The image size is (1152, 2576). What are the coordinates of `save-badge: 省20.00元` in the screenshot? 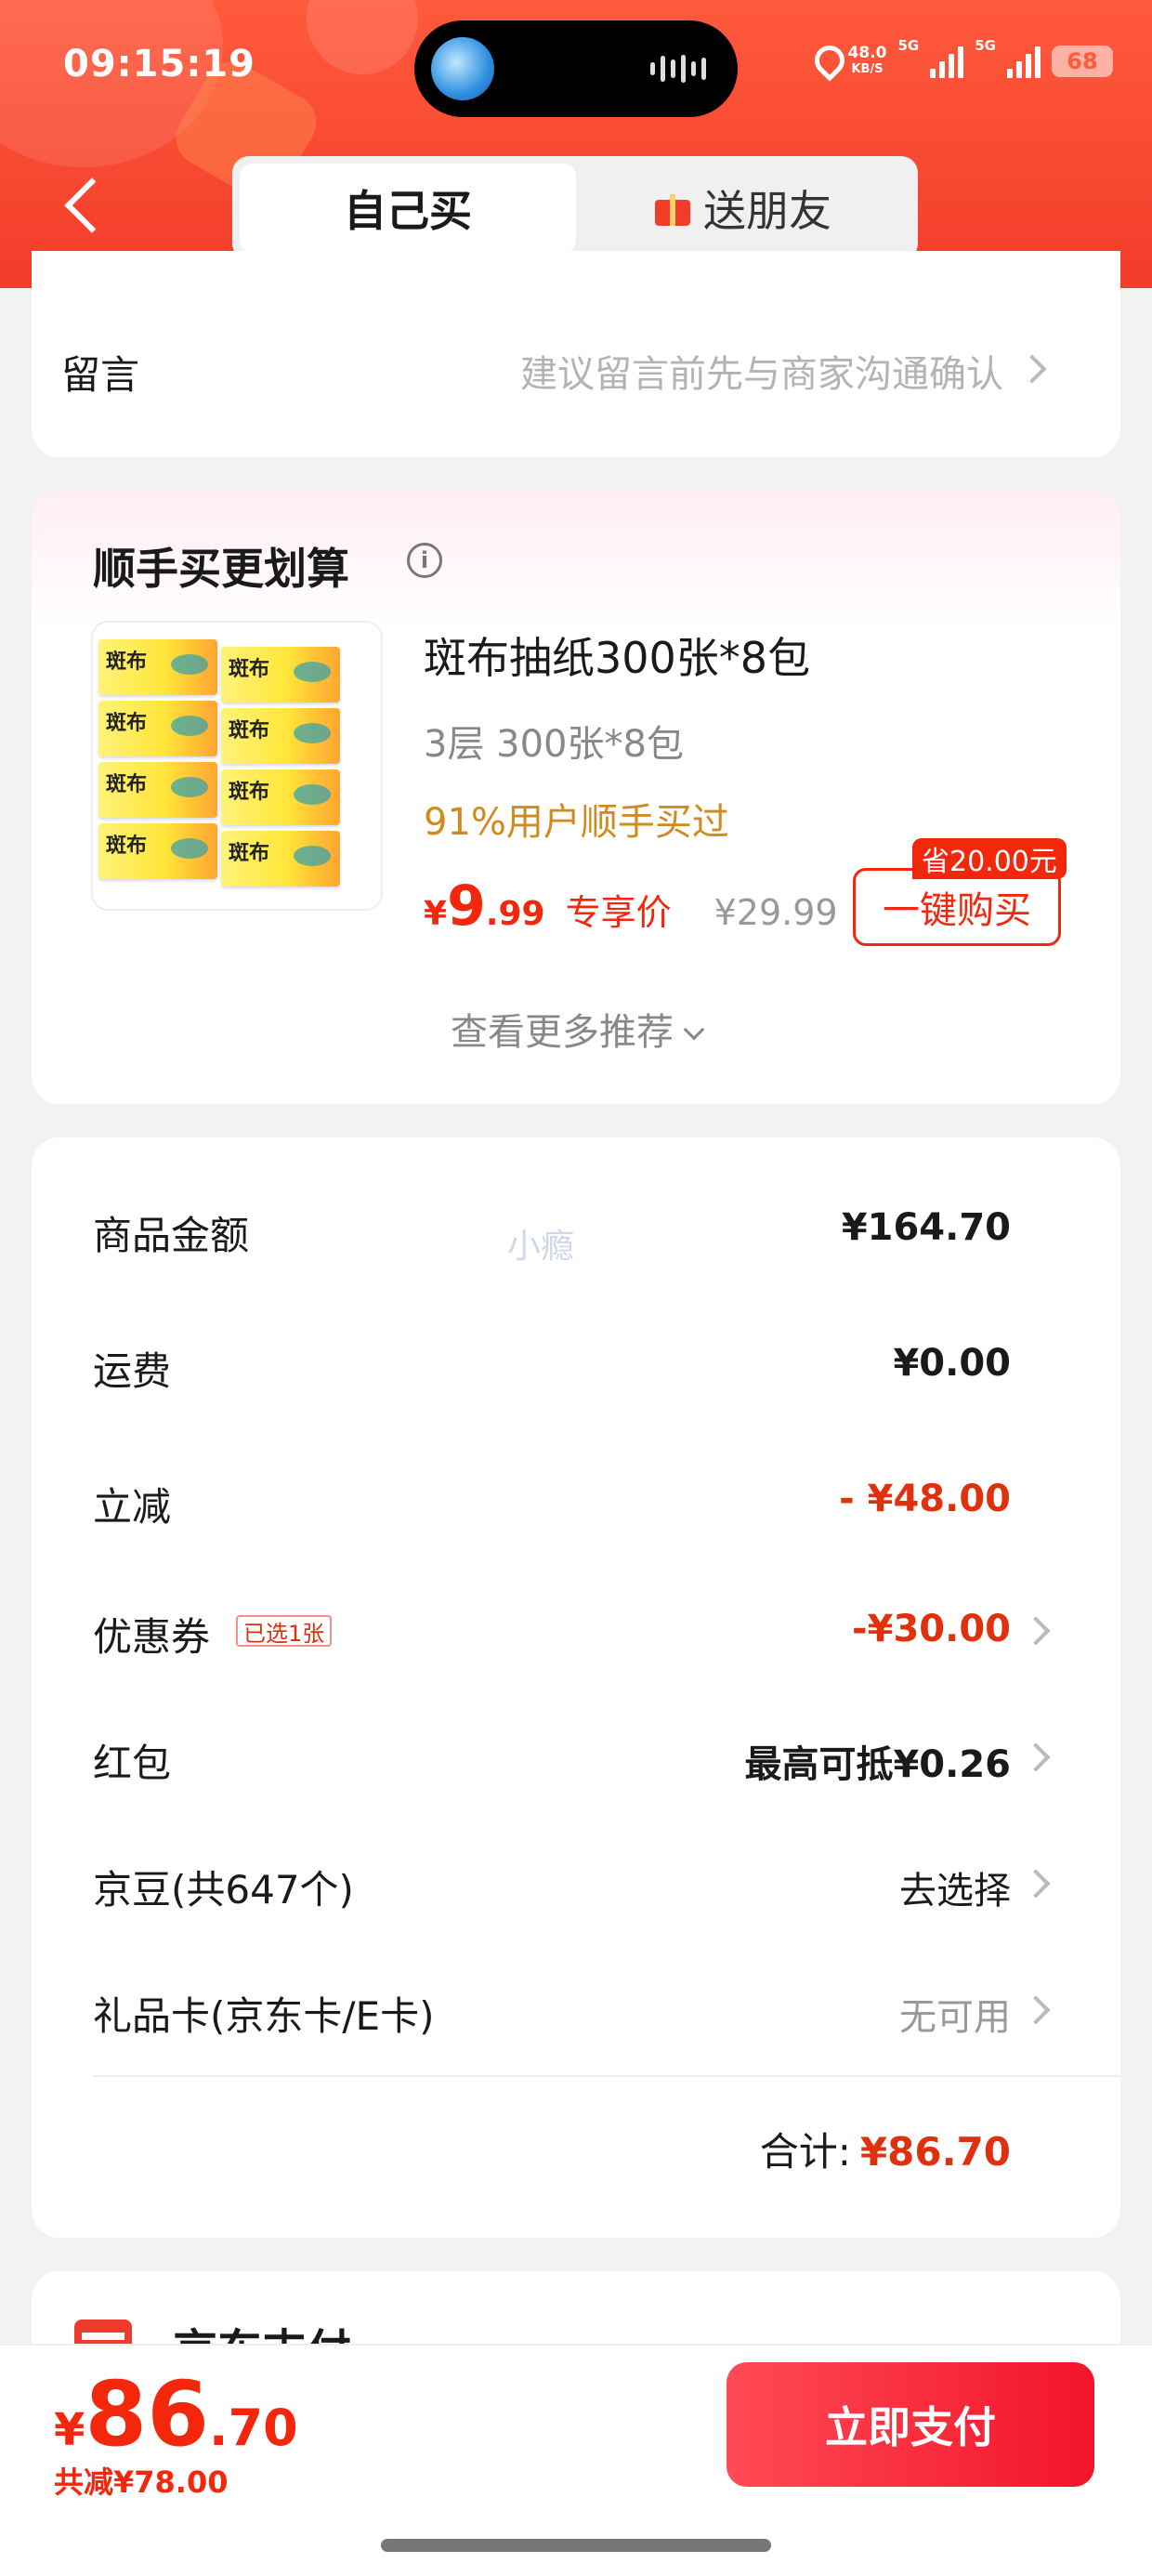 It's located at (989, 858).